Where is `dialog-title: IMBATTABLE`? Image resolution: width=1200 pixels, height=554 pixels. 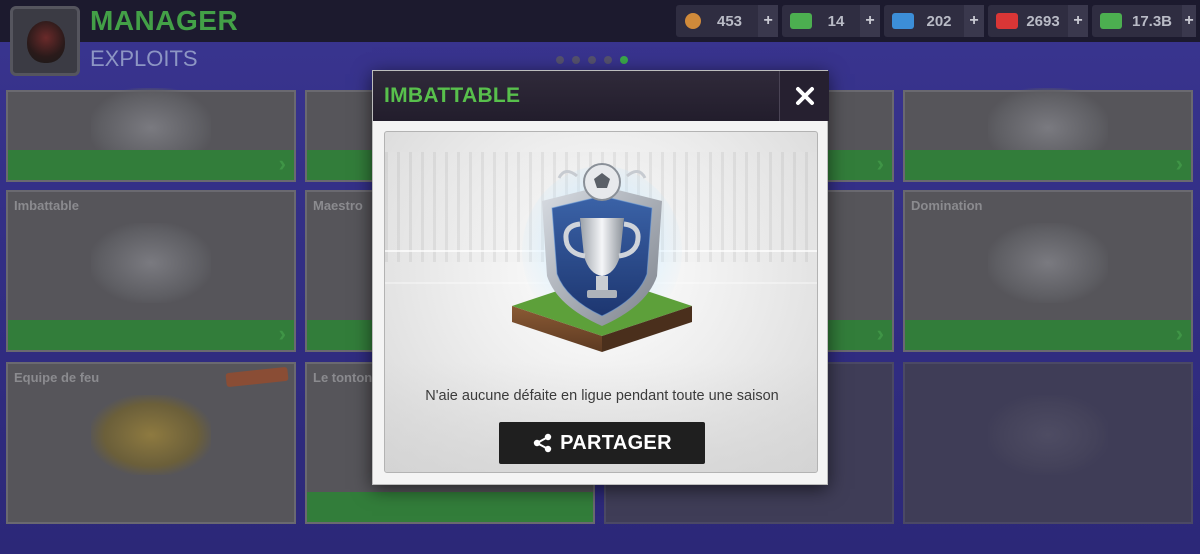 dialog-title: IMBATTABLE is located at coordinates (452, 95).